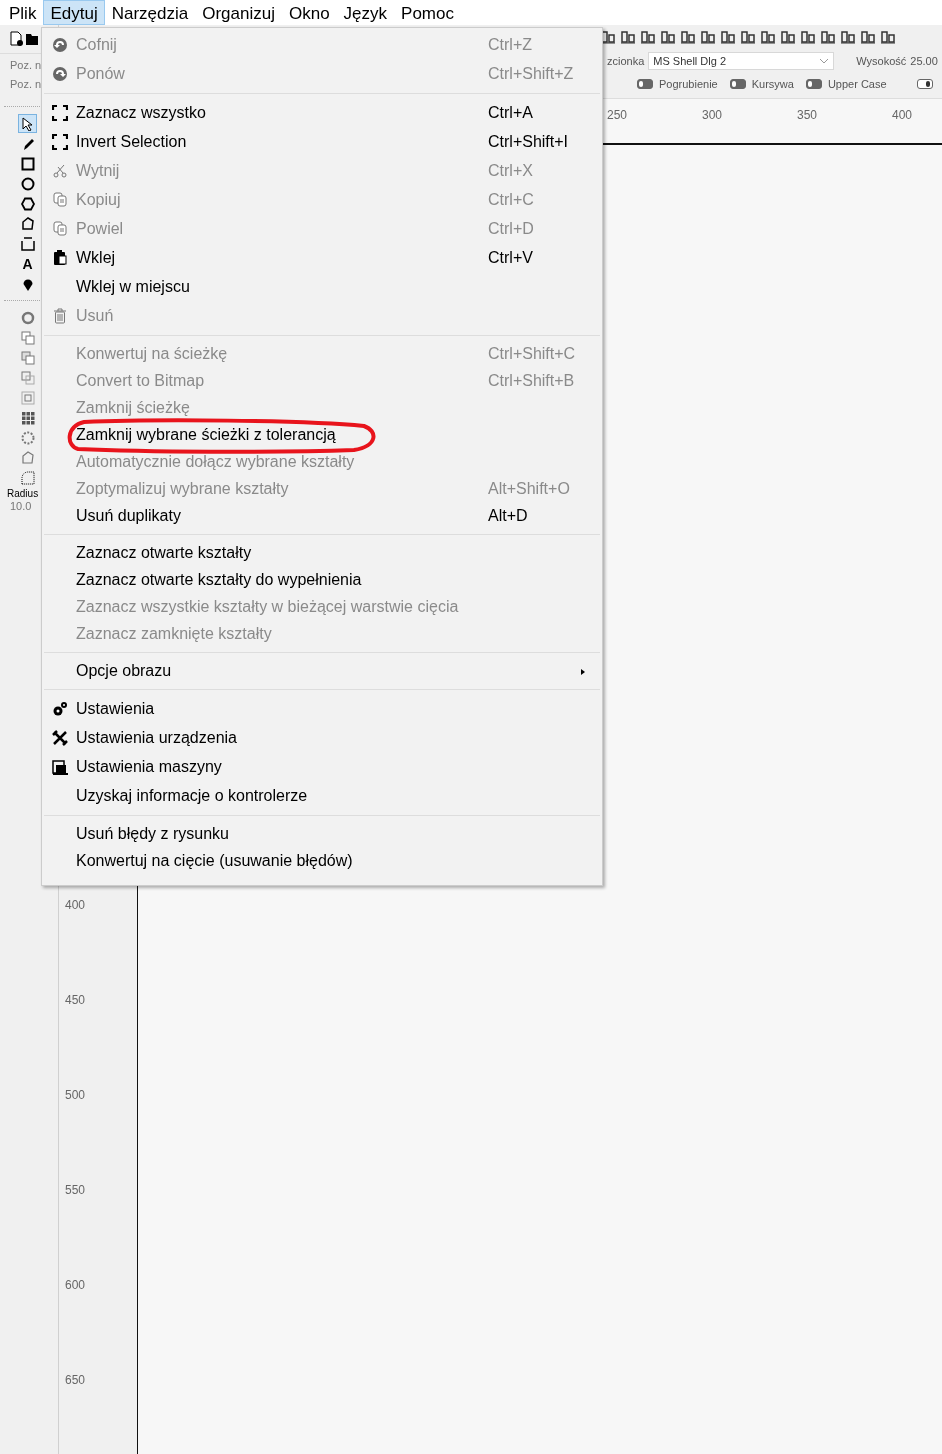 This screenshot has width=942, height=1454. Describe the element at coordinates (688, 84) in the screenshot. I see `toggle-label: Pogrubienie` at that location.